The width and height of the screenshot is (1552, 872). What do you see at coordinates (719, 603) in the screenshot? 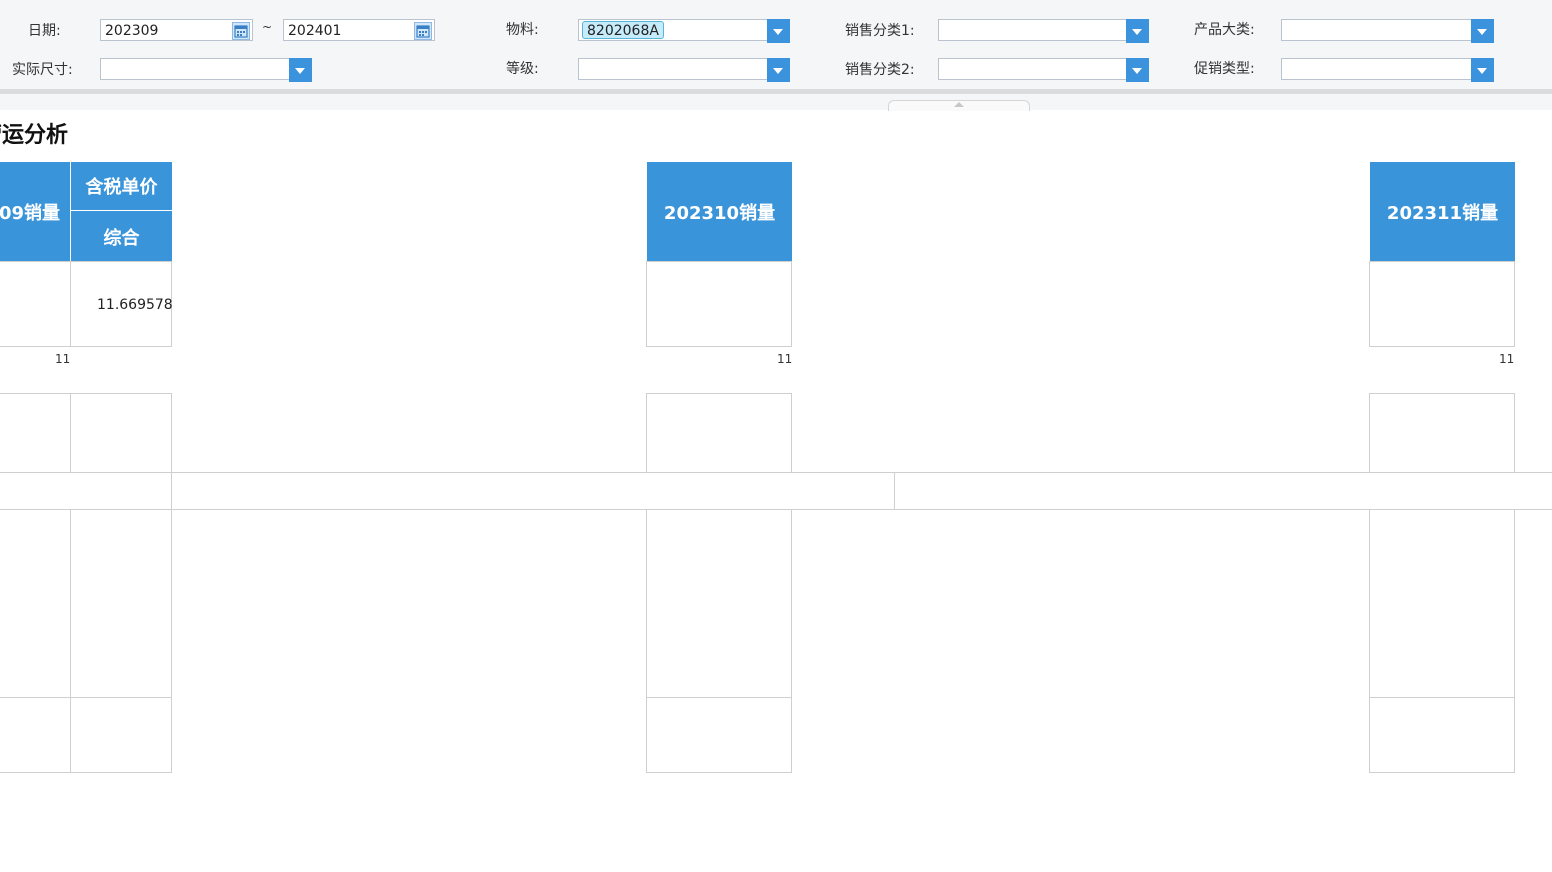
I see `cell-block3-c` at bounding box center [719, 603].